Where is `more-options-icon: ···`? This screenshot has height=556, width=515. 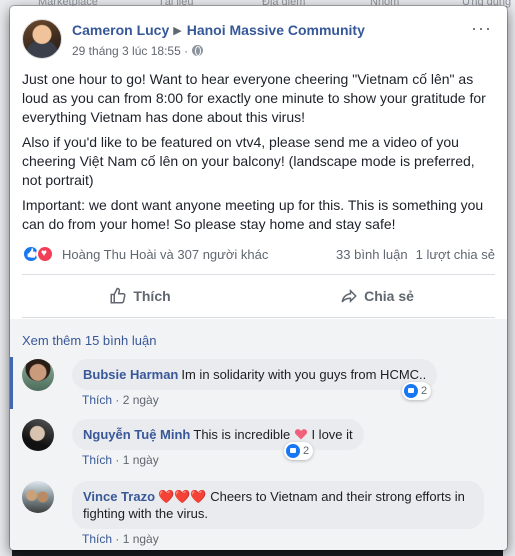
more-options-icon: ··· is located at coordinates (481, 28).